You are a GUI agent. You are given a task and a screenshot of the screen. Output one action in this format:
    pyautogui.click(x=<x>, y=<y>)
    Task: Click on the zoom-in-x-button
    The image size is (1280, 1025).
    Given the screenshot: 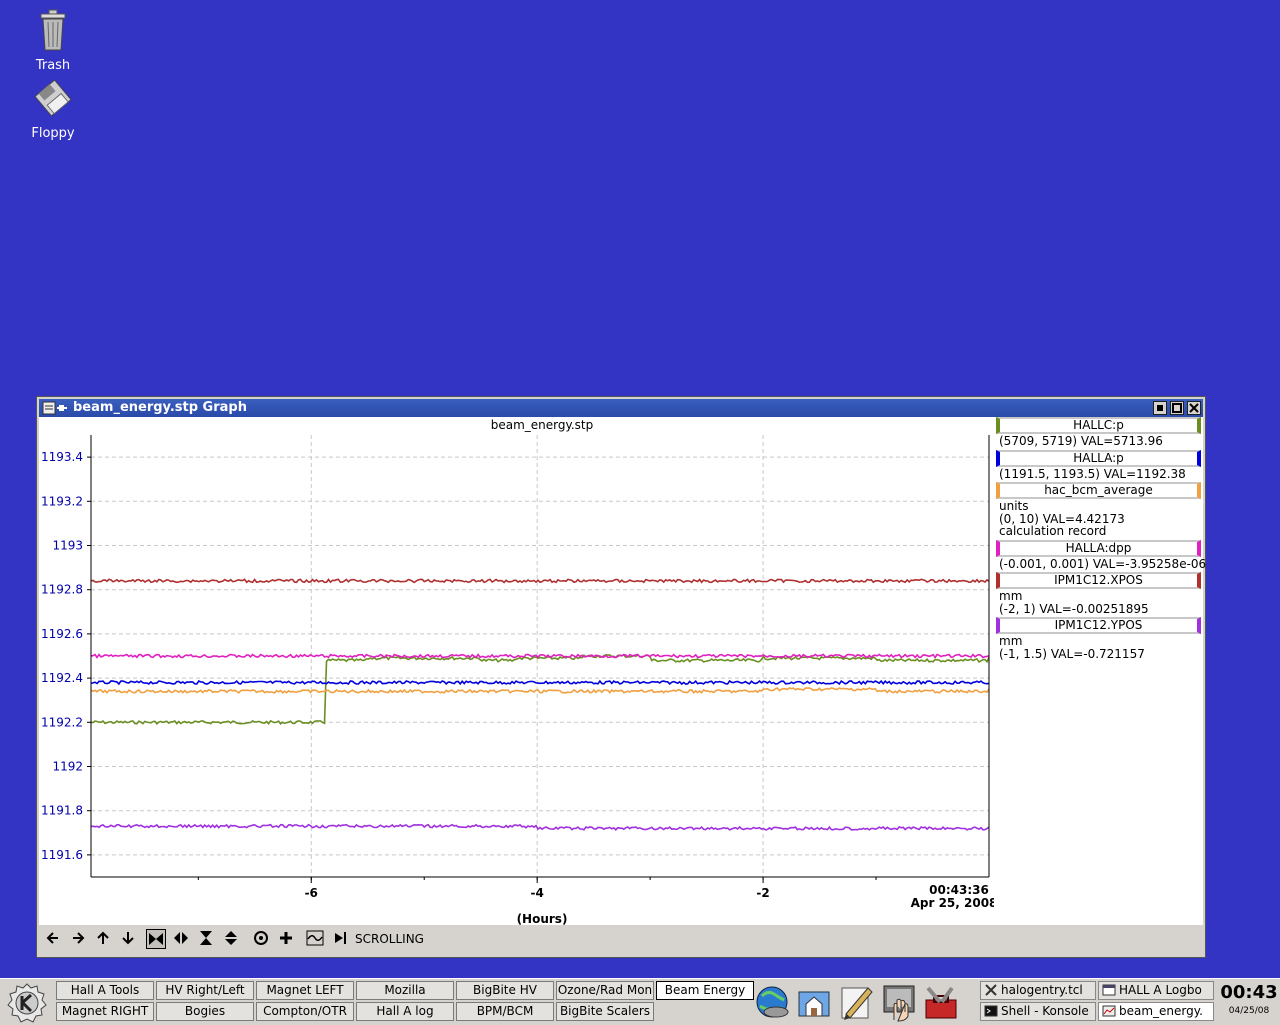 What is the action you would take?
    pyautogui.click(x=156, y=939)
    